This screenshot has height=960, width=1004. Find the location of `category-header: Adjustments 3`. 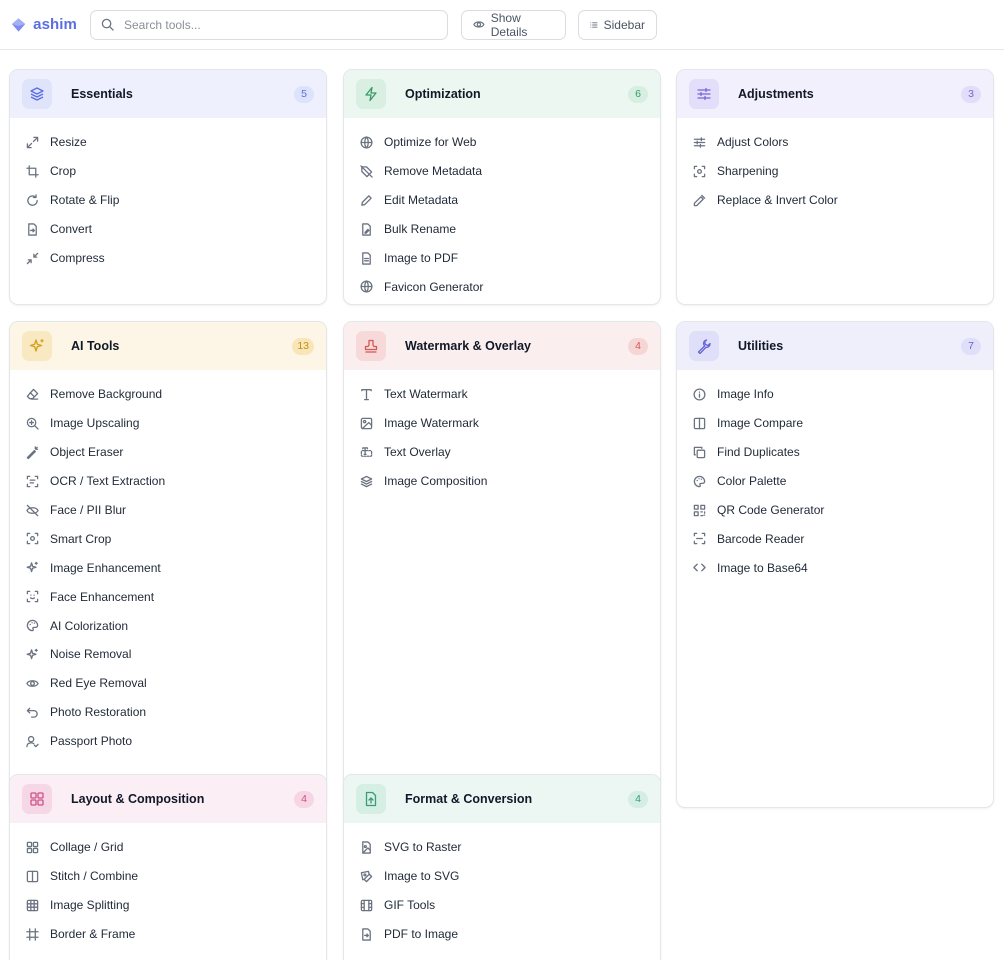

category-header: Adjustments 3 is located at coordinates (835, 94).